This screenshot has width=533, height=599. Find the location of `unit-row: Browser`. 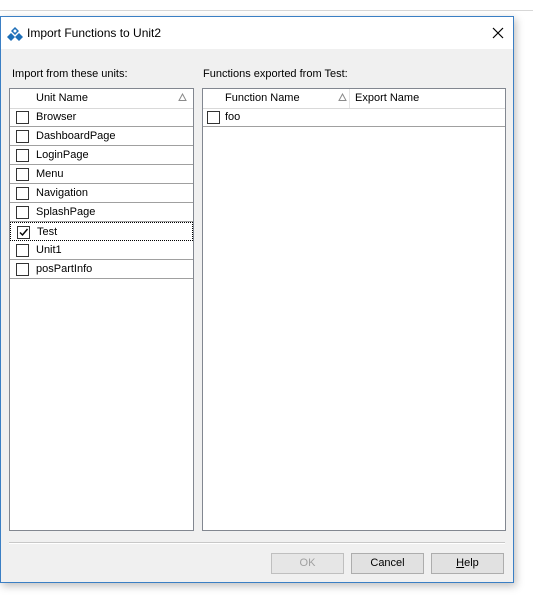

unit-row: Browser is located at coordinates (101, 117).